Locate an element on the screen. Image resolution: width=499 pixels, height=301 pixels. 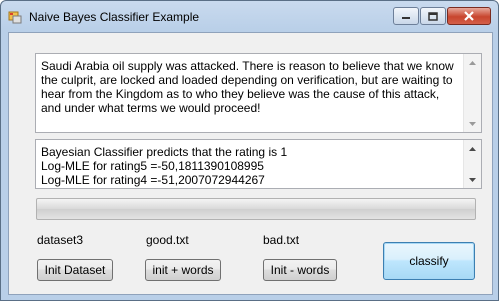
classify-button: classify is located at coordinates (429, 261).